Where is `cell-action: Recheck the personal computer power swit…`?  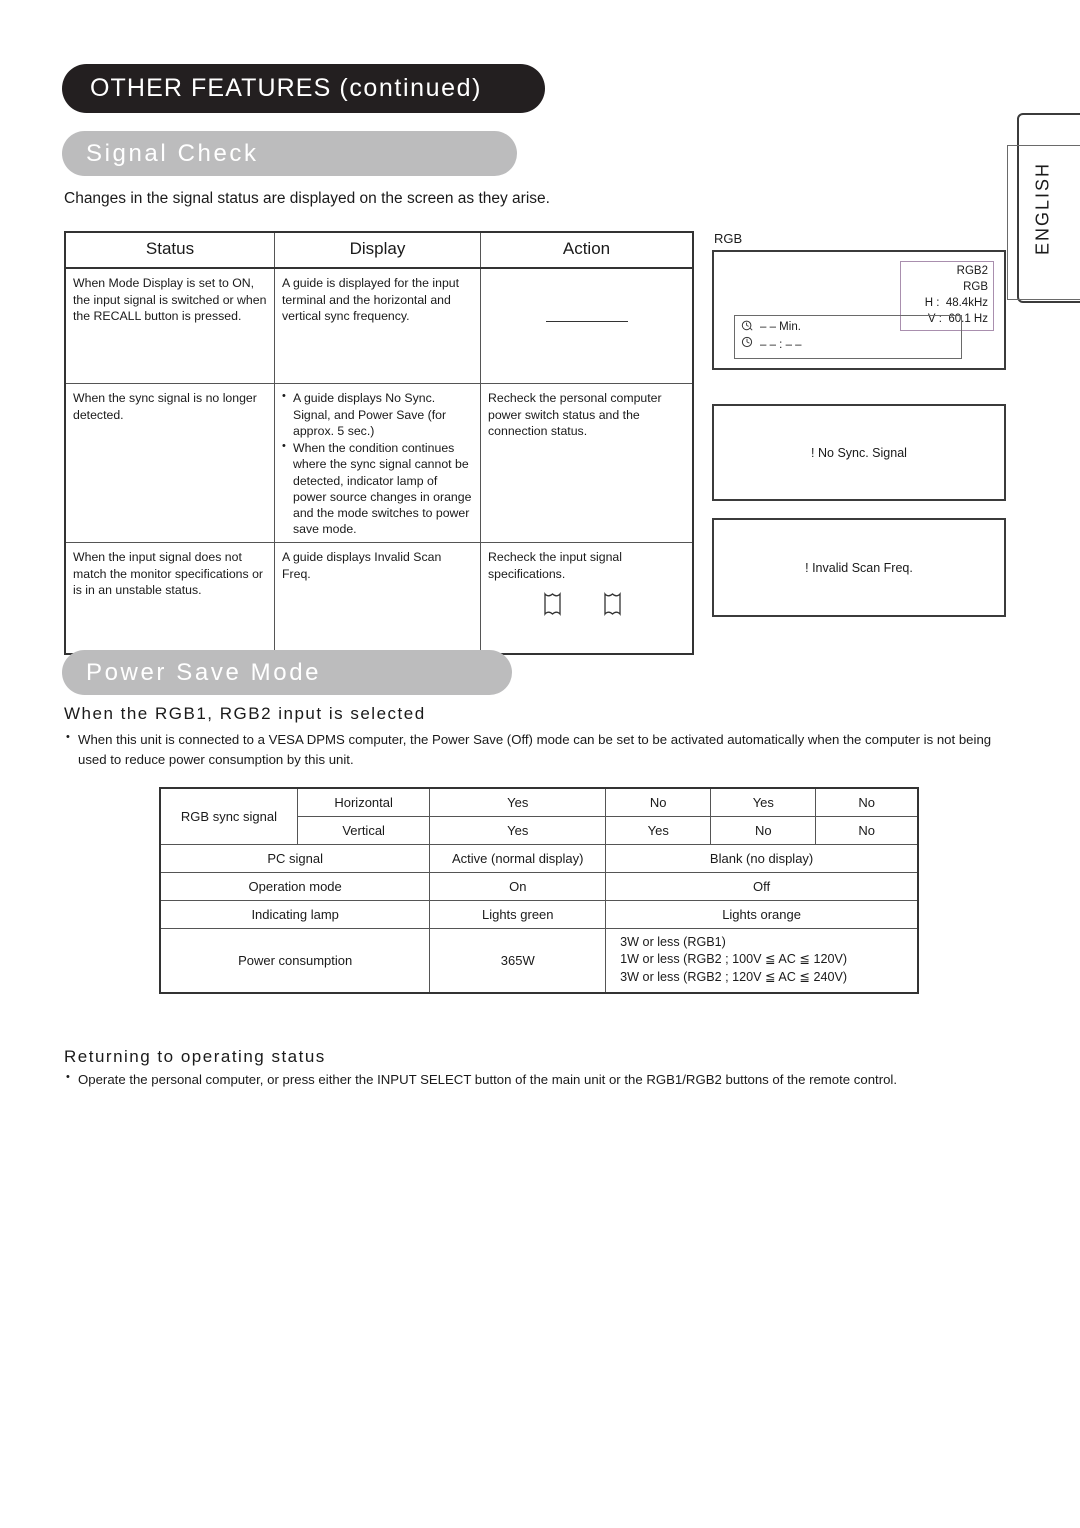 cell-action: Recheck the personal computer power swit… is located at coordinates (587, 463).